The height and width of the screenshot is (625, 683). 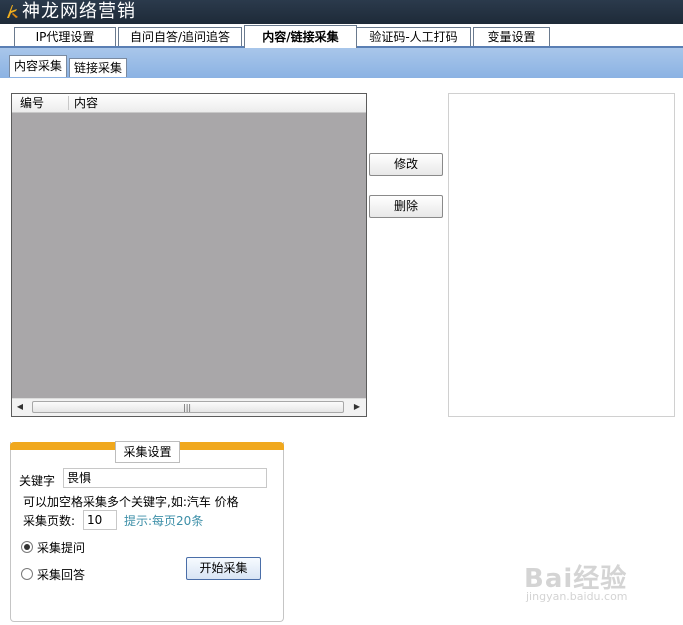 What do you see at coordinates (300, 36) in the screenshot?
I see `tab-content-link-collect: 内容/链接采集` at bounding box center [300, 36].